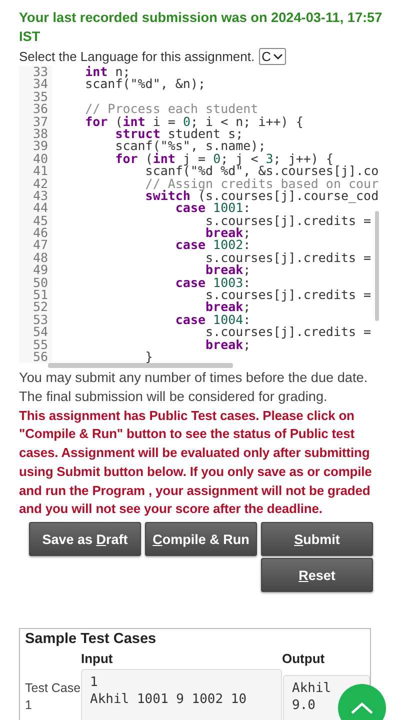 This screenshot has width=405, height=720. What do you see at coordinates (377, 266) in the screenshot?
I see `vertical-scrollbar` at bounding box center [377, 266].